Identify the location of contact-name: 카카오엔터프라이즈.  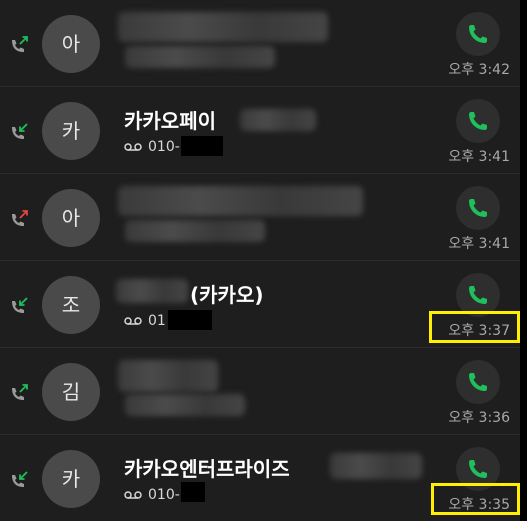
(207, 469).